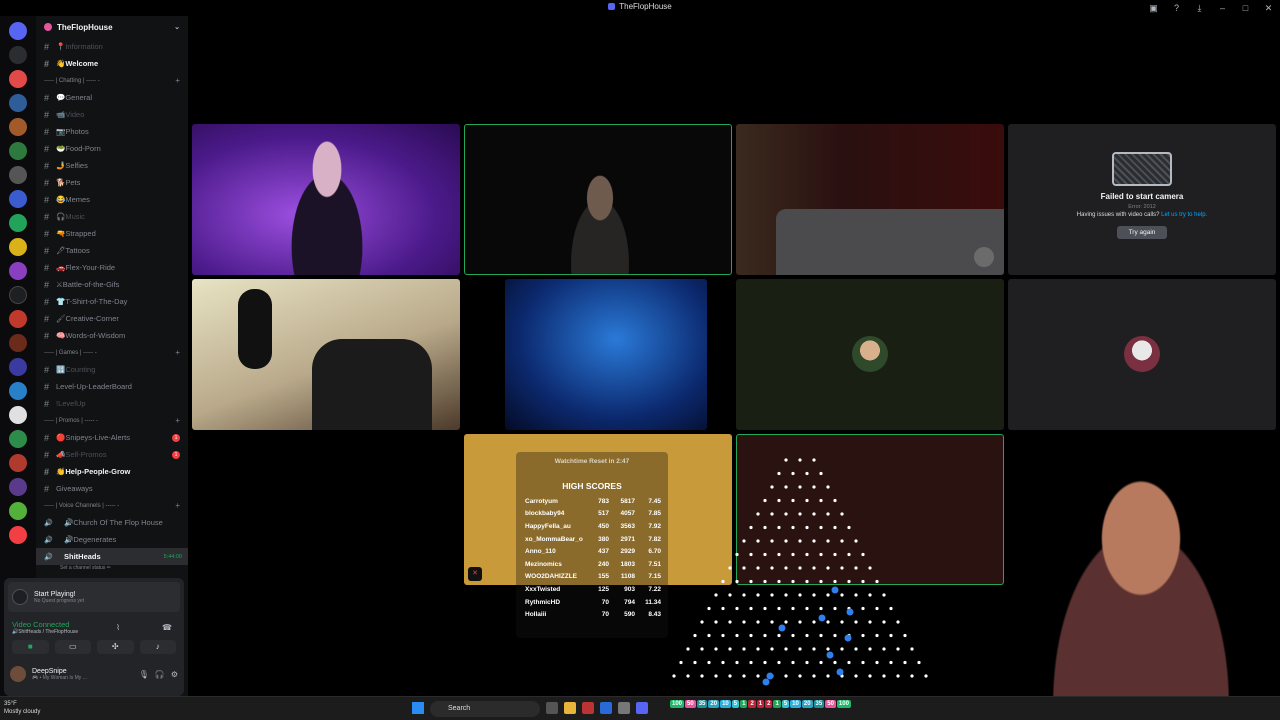  What do you see at coordinates (598, 199) in the screenshot?
I see `video-tile-speaking` at bounding box center [598, 199].